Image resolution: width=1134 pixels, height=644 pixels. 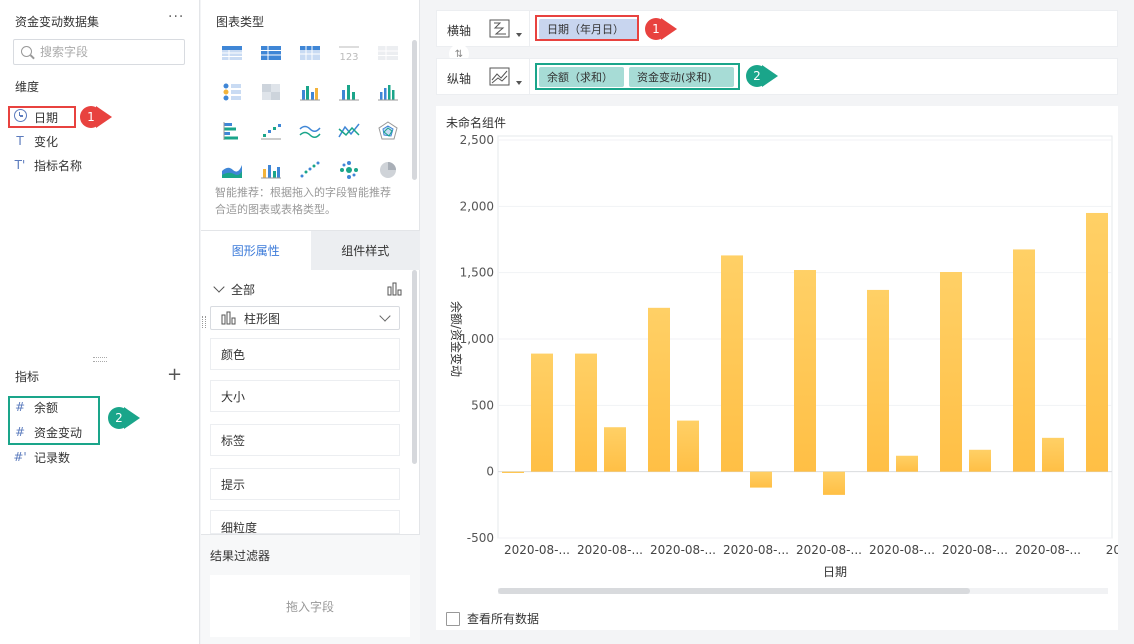 I want to click on y-tick-label: 1,500, so click(x=477, y=273).